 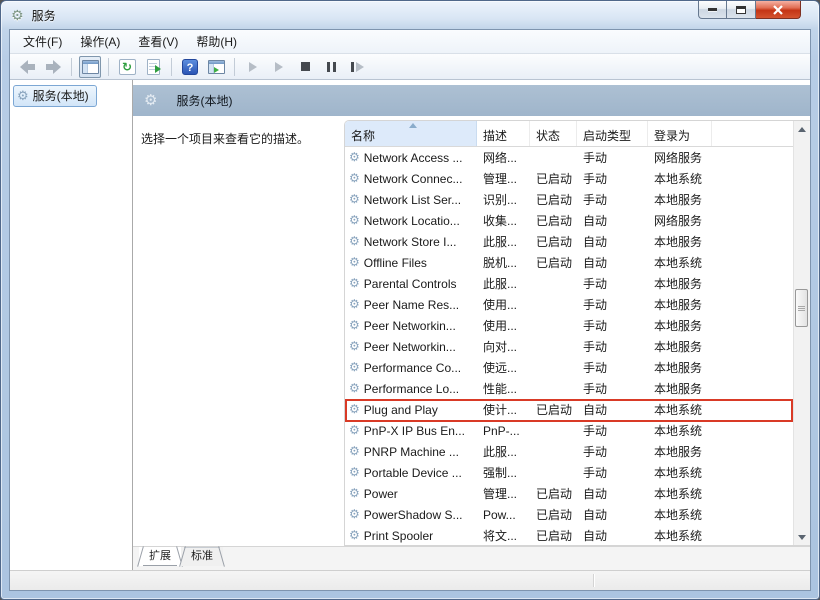 I want to click on table-row: ⚙ Peer Networkin... 向对... 手动 本地服务, so click(x=569, y=346).